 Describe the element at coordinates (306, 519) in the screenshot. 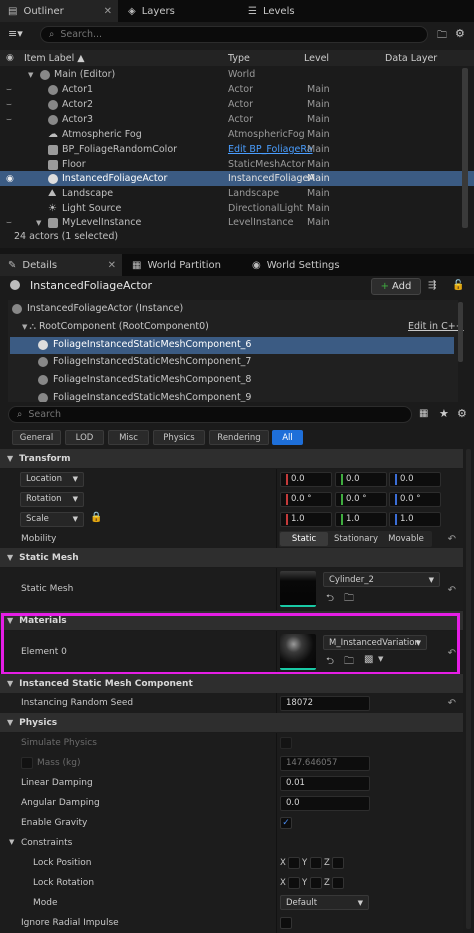

I see `scale-x-field: 1.0` at that location.